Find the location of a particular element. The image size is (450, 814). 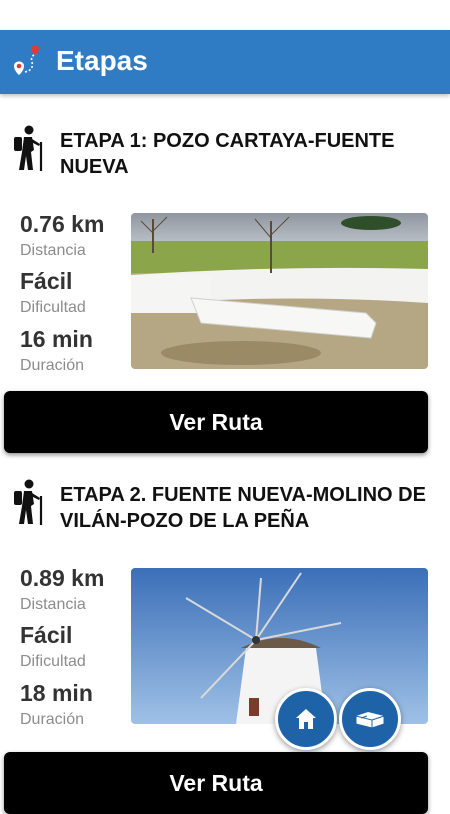

map-icon is located at coordinates (370, 720).